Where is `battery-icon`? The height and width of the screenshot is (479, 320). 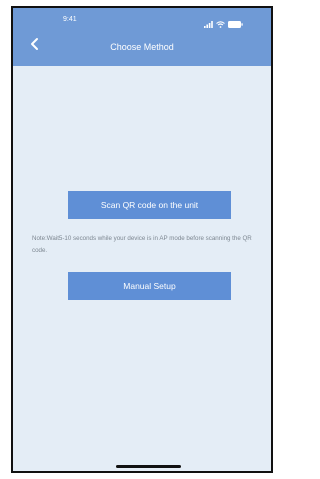
battery-icon is located at coordinates (235, 24).